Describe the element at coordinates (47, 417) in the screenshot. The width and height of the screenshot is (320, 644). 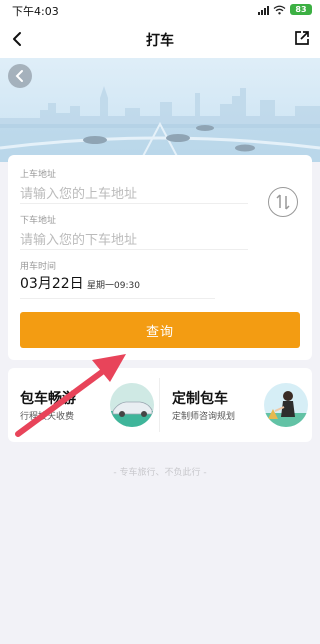
I see `service-subtitle: 行程按天收费` at that location.